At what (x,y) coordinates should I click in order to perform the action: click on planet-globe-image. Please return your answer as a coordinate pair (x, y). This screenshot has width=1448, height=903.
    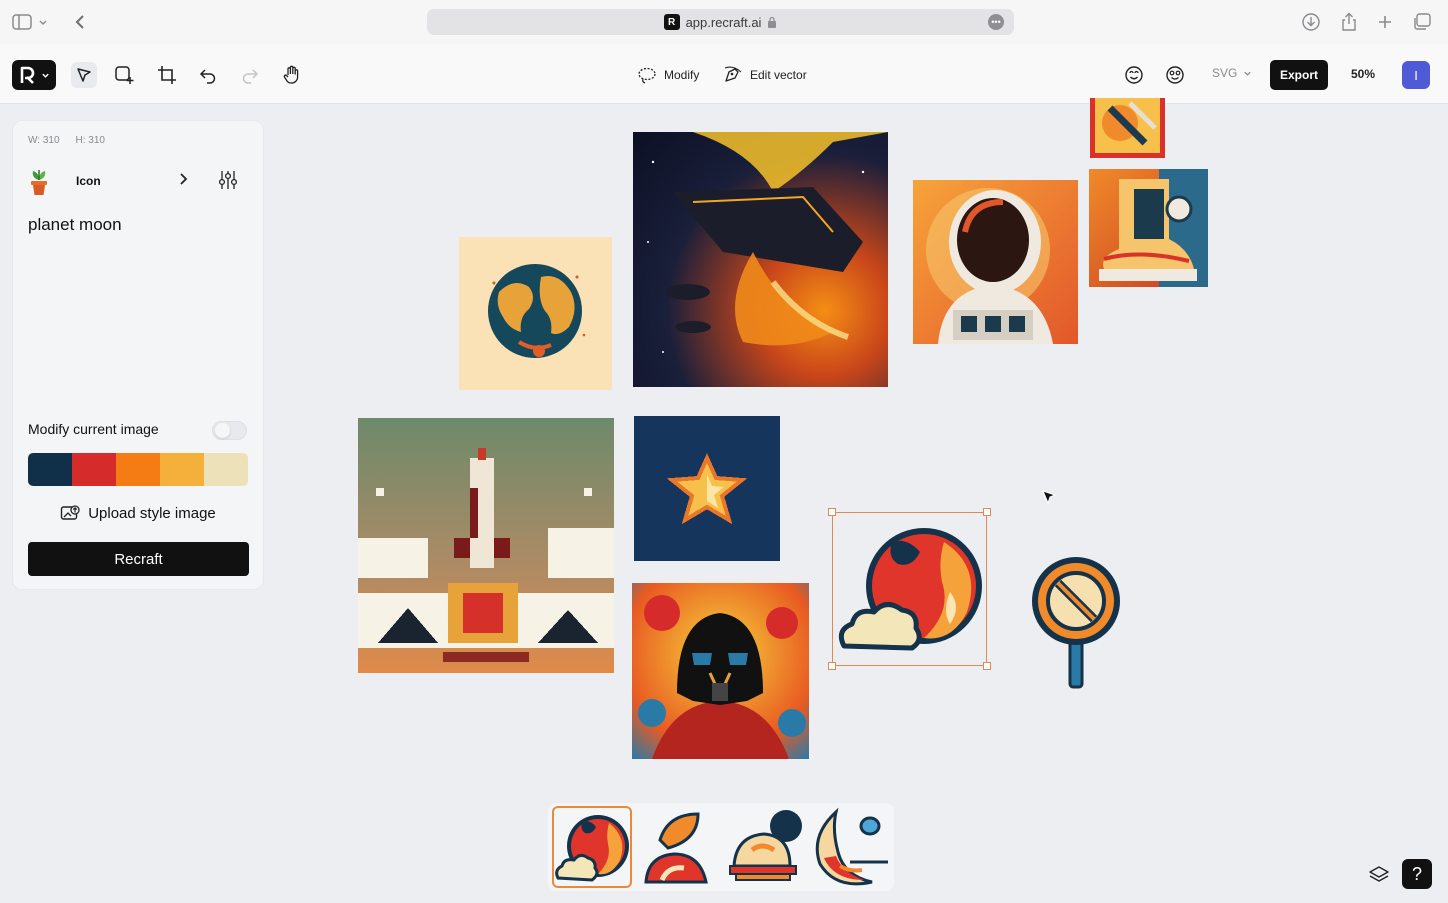
    Looking at the image, I should click on (535, 313).